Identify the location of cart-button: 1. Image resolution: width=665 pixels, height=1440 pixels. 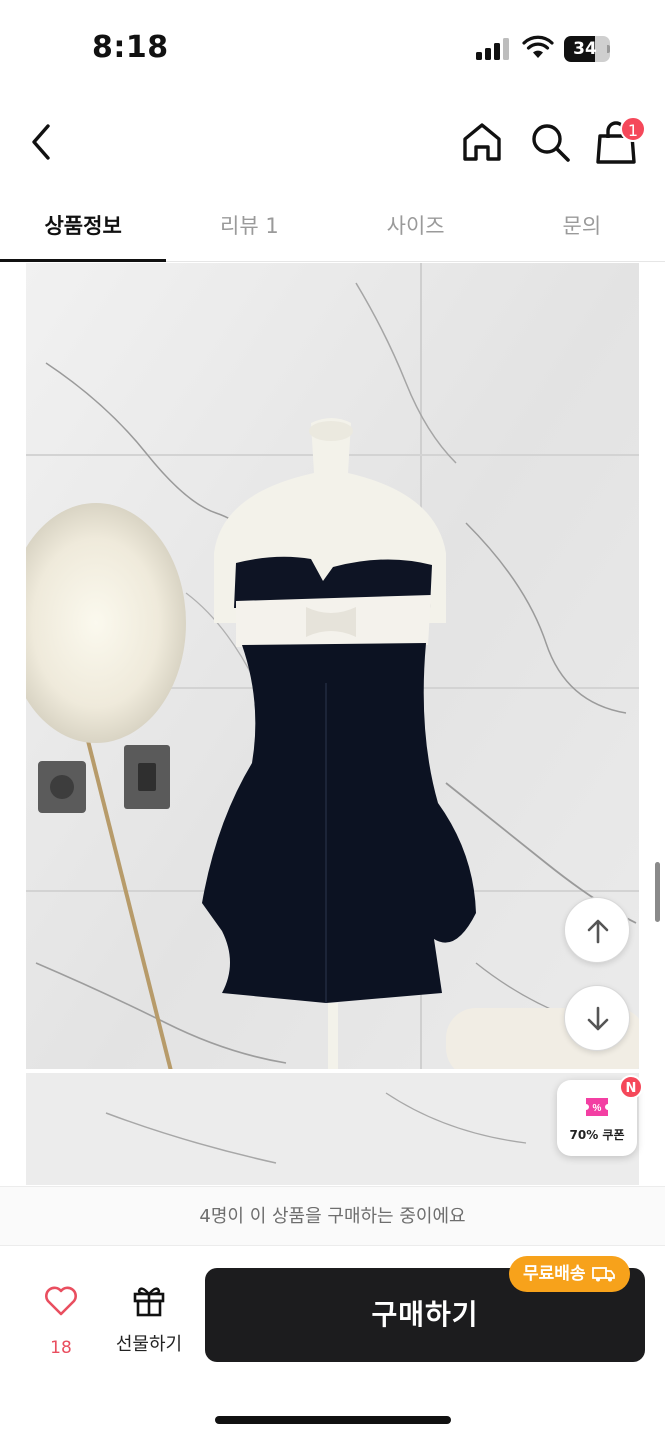
(620, 142).